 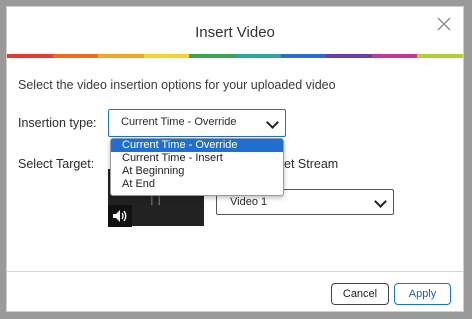 I want to click on close-icon, so click(x=444, y=24).